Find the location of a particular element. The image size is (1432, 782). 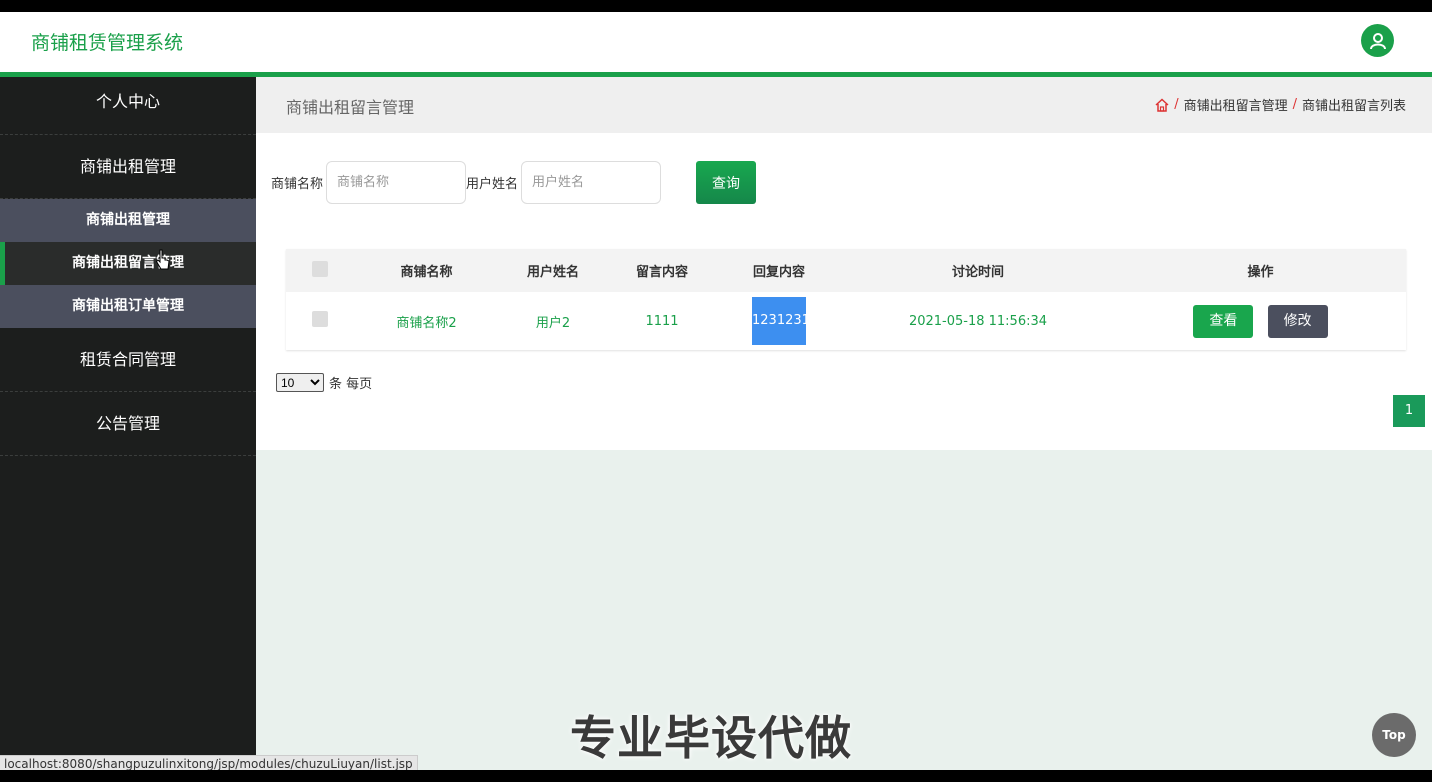

row-select-cell is located at coordinates (320, 321).